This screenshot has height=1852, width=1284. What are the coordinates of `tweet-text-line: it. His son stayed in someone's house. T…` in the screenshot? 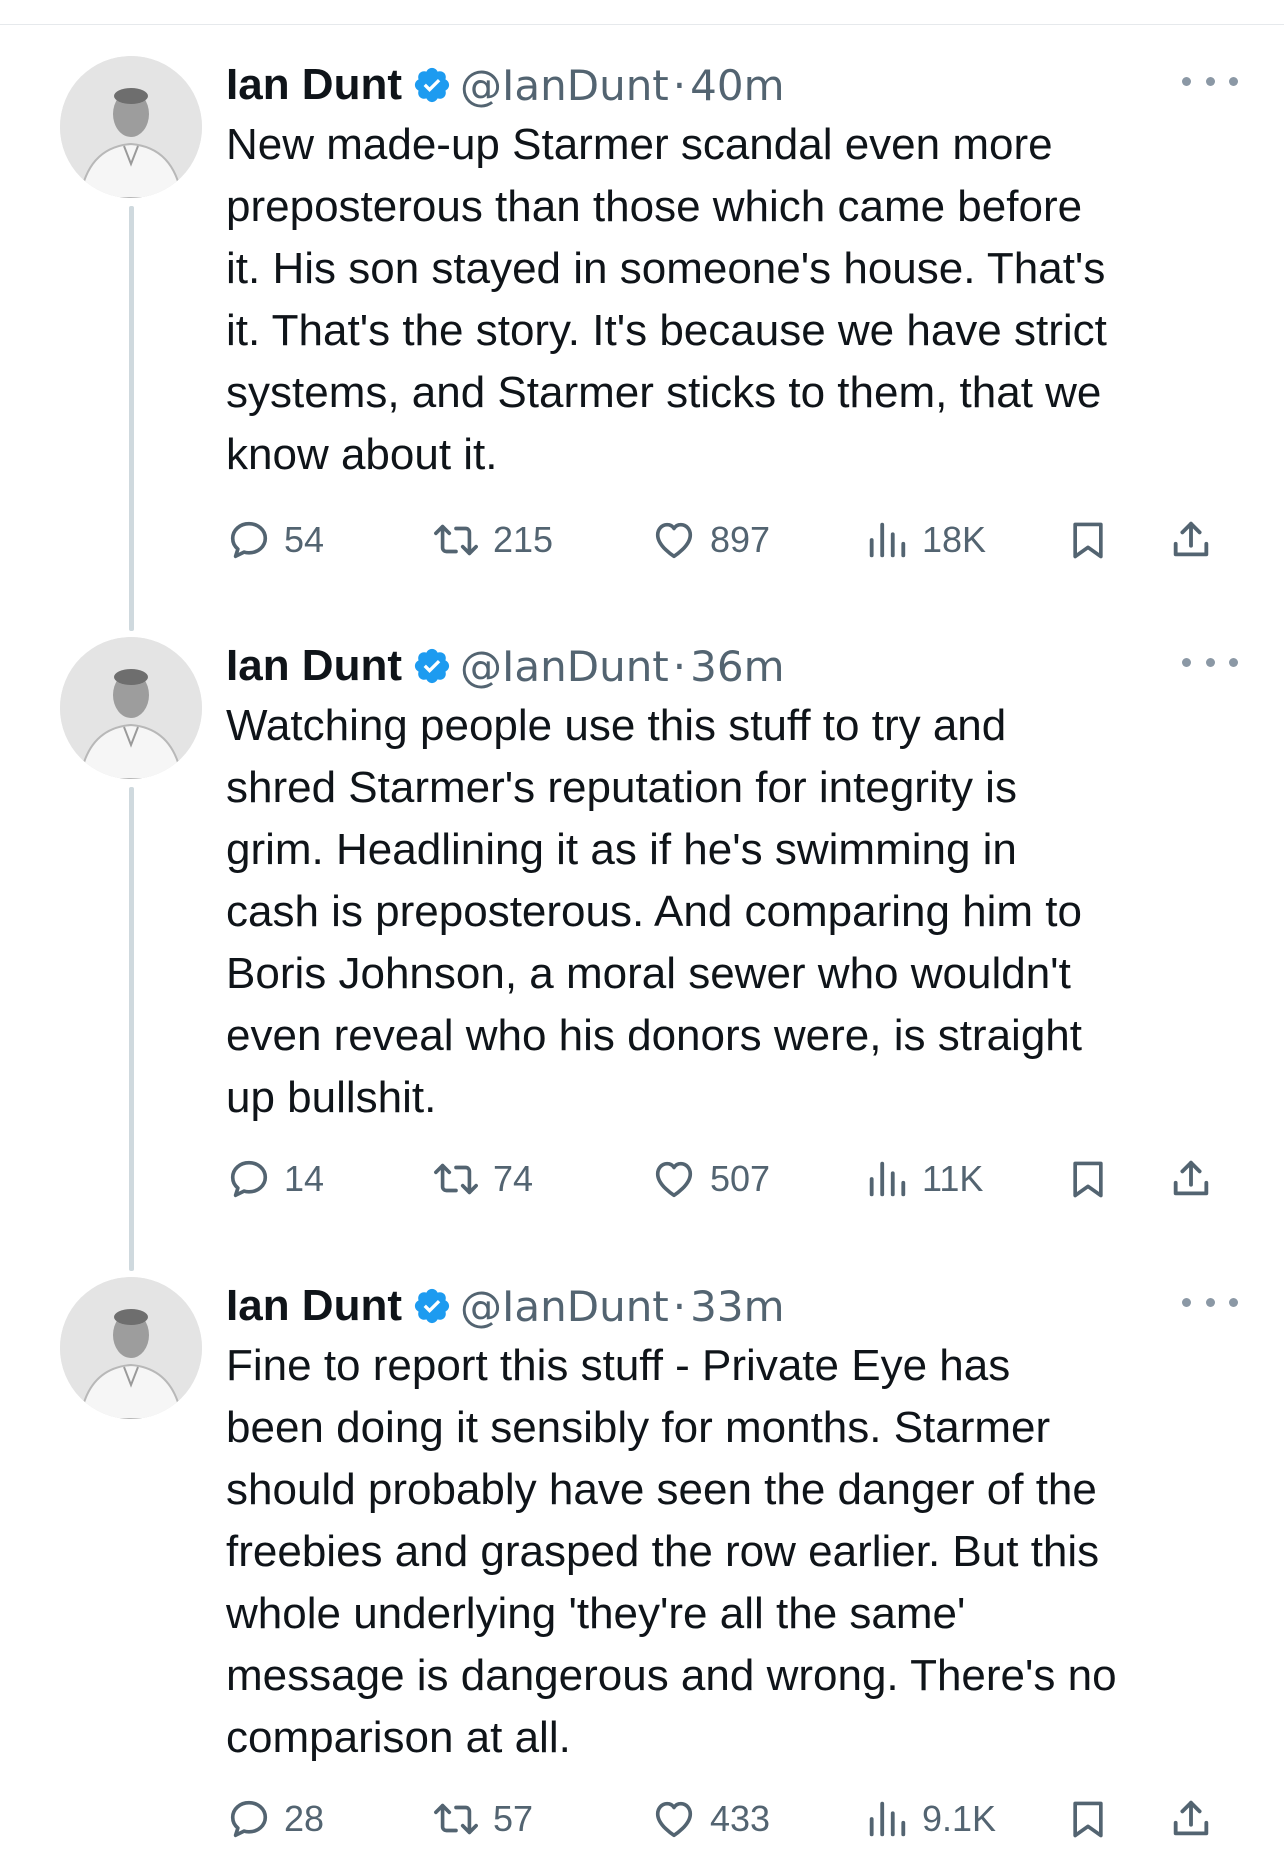 It's located at (666, 268).